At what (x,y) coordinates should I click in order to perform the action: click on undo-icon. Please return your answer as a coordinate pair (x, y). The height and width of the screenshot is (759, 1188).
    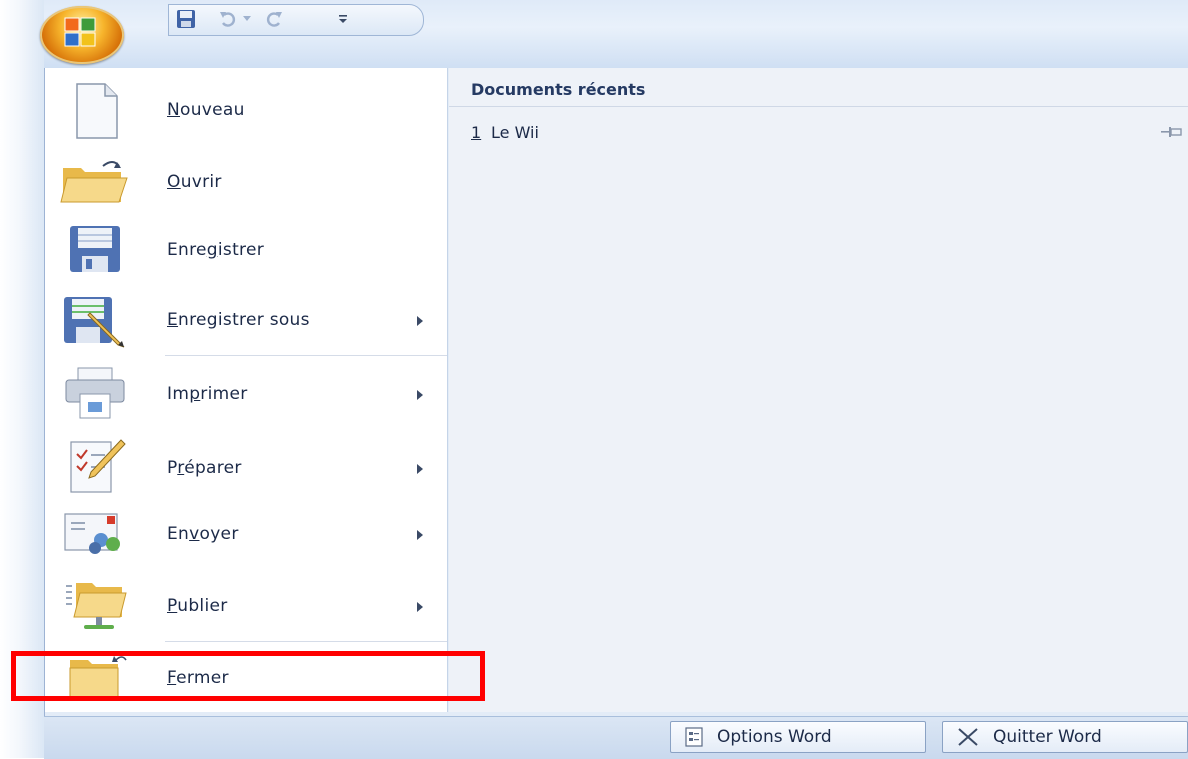
    Looking at the image, I should click on (228, 19).